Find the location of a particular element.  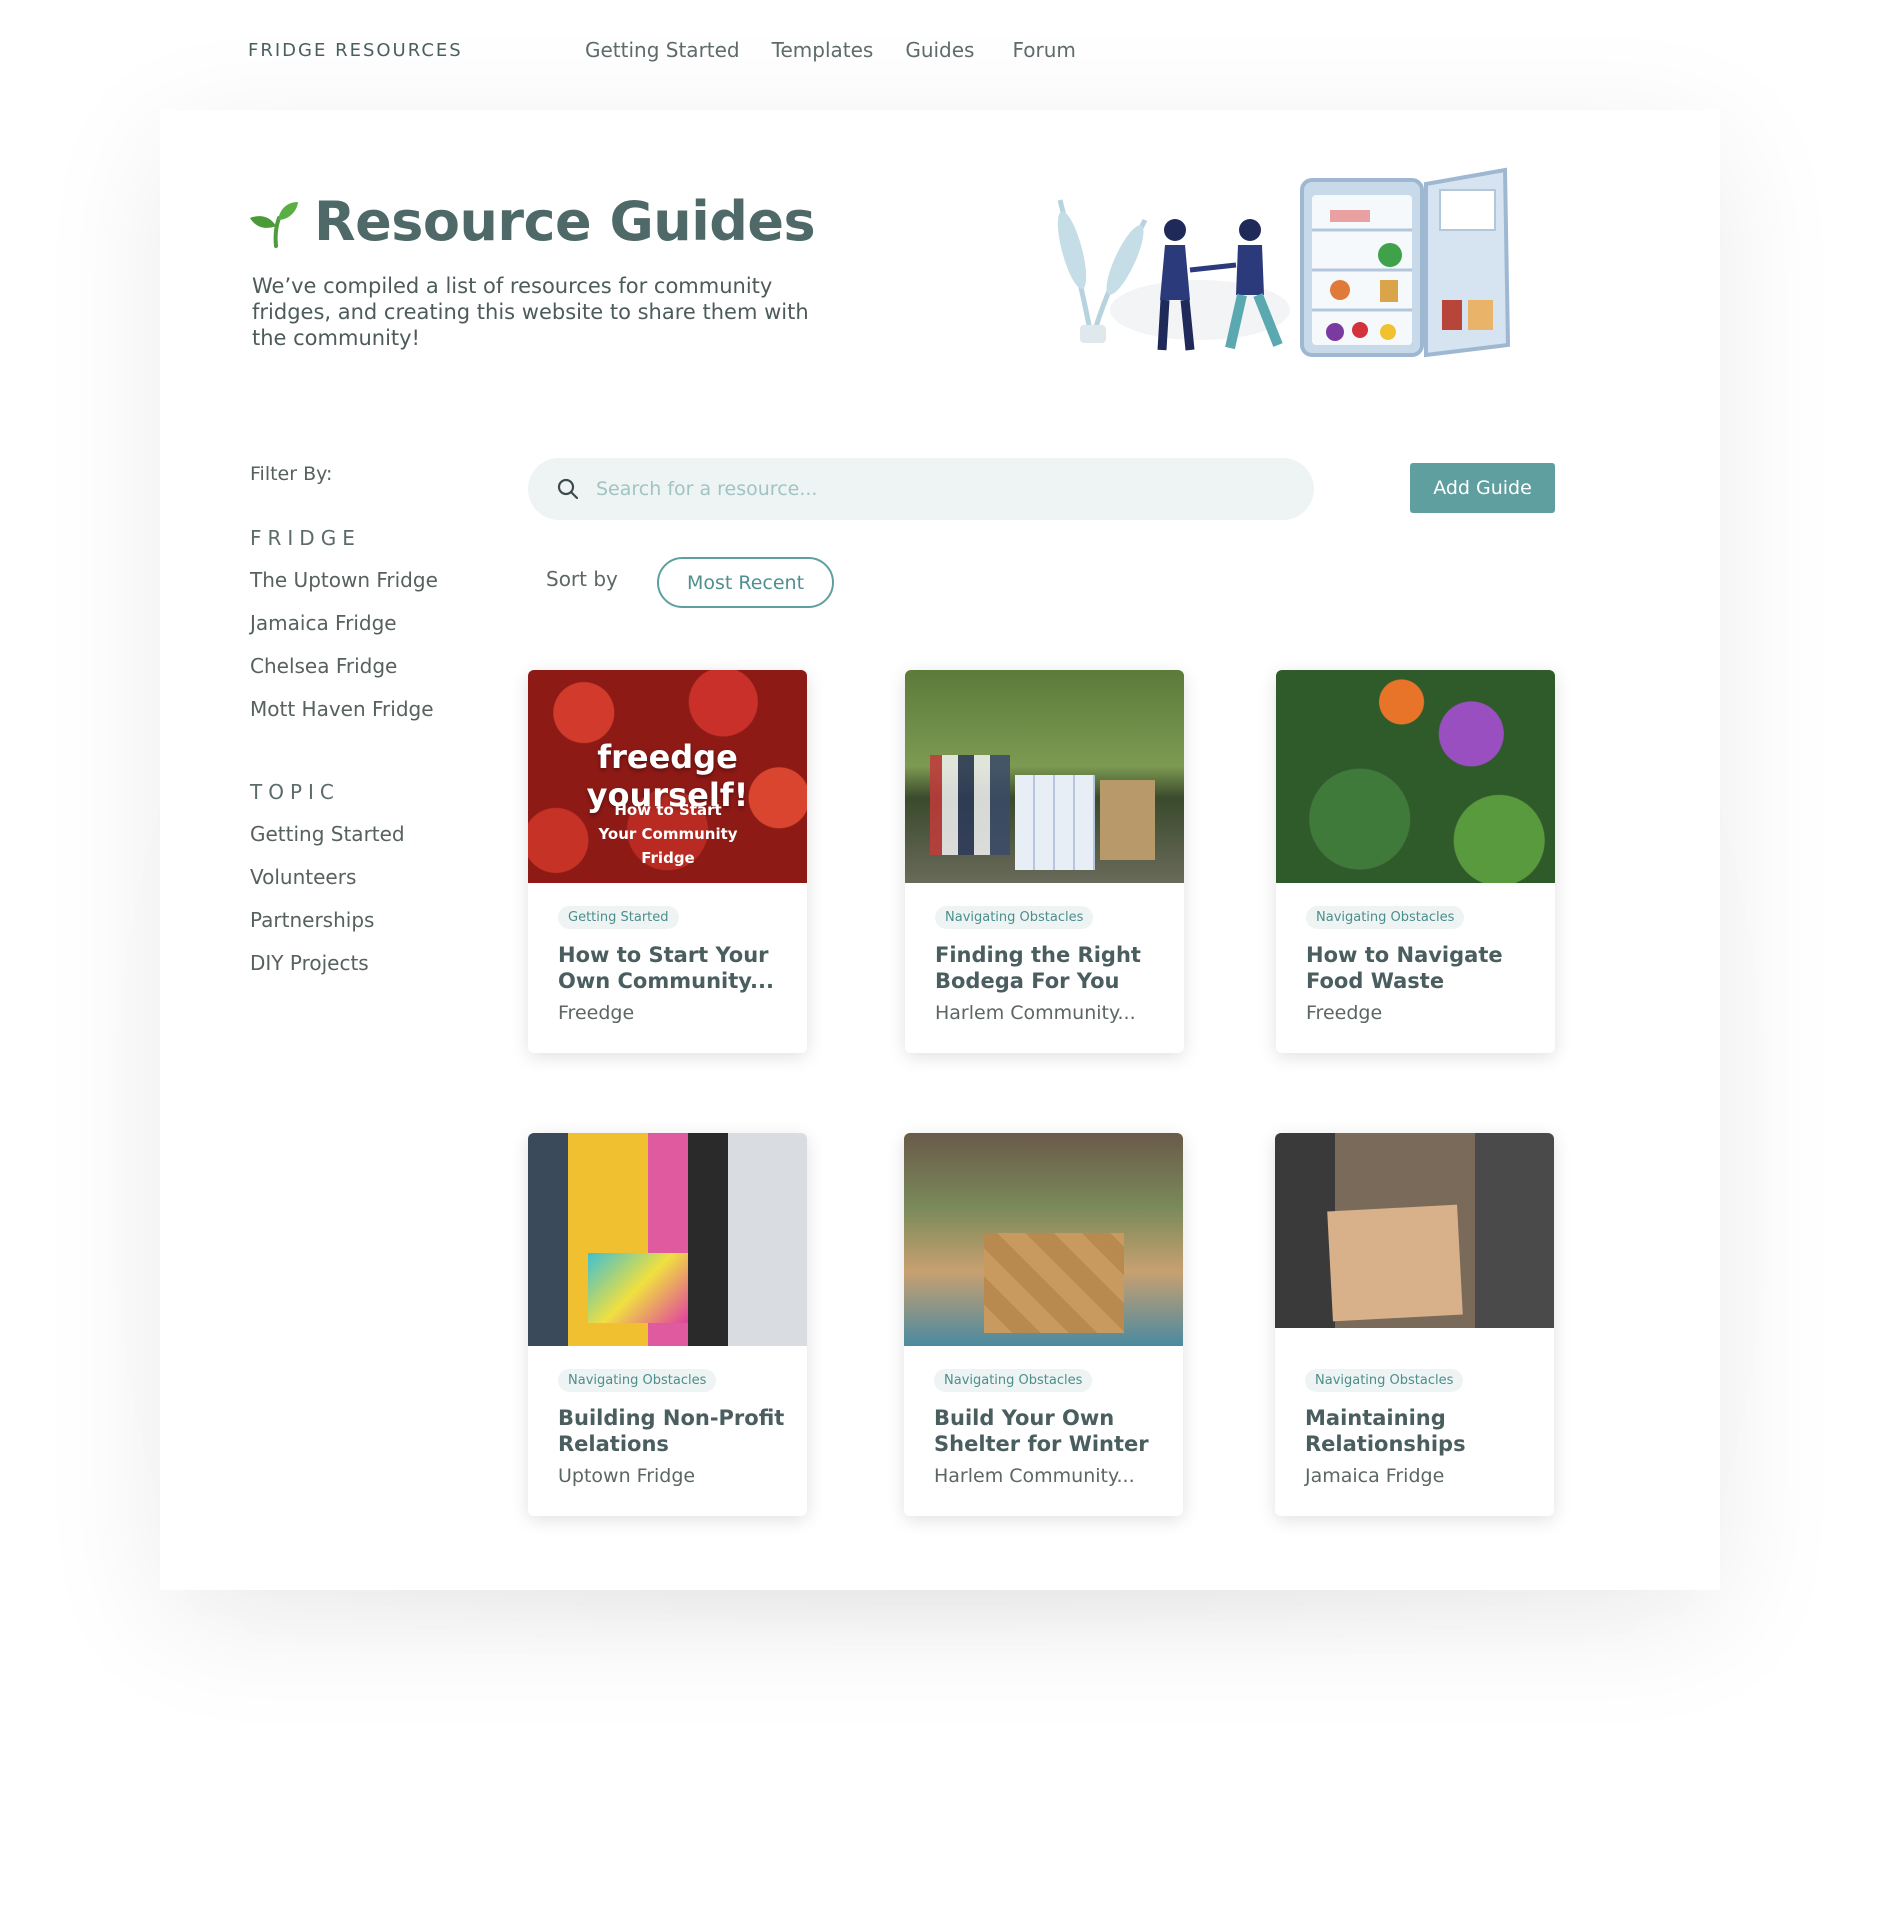

graffiti-shape is located at coordinates (638, 1288).